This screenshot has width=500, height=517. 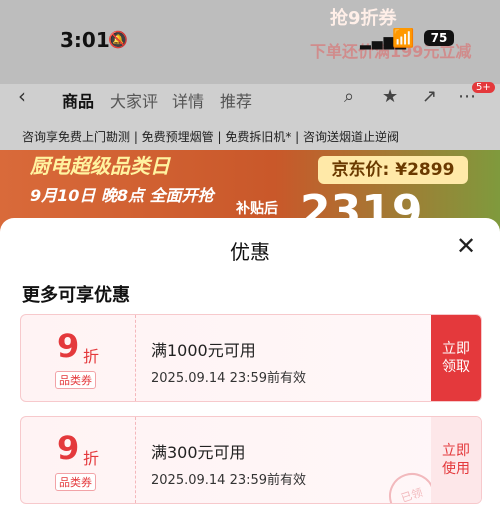 What do you see at coordinates (363, 18) in the screenshot?
I see `promo-top-text: 抢9折券` at bounding box center [363, 18].